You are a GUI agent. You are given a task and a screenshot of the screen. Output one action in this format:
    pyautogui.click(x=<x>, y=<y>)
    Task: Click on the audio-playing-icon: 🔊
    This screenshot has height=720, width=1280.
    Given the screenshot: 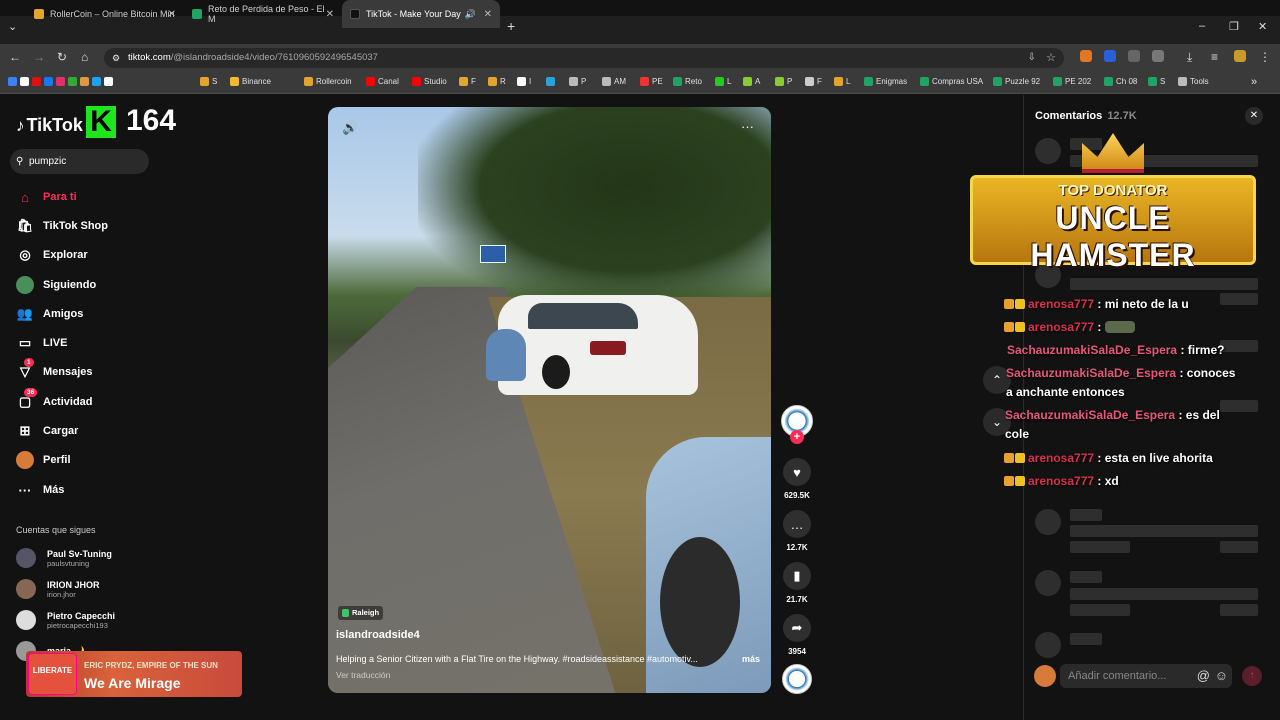 What is the action you would take?
    pyautogui.click(x=470, y=14)
    